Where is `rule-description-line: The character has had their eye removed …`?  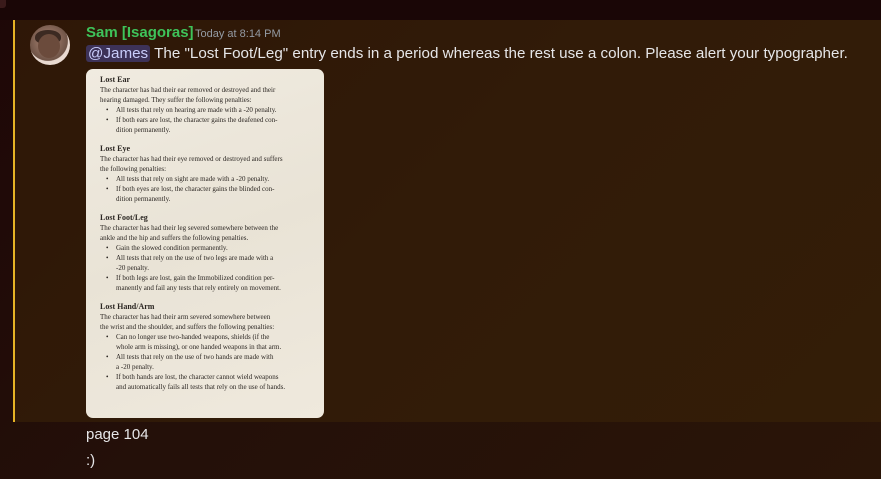
rule-description-line: The character has had their eye removed … is located at coordinates (191, 159).